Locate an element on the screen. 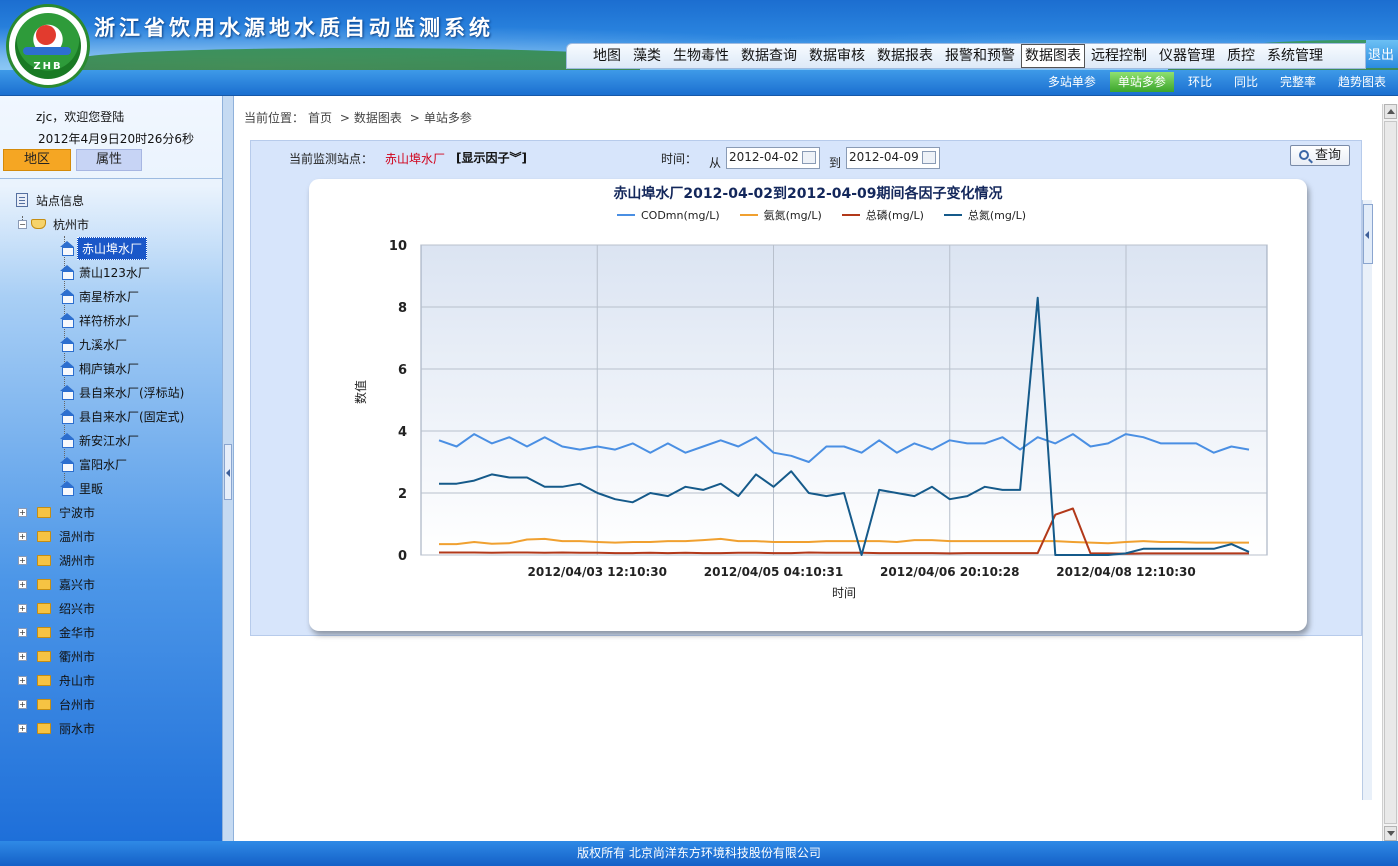 The height and width of the screenshot is (866, 1398). breadcrumb-home: 首页 is located at coordinates (320, 118).